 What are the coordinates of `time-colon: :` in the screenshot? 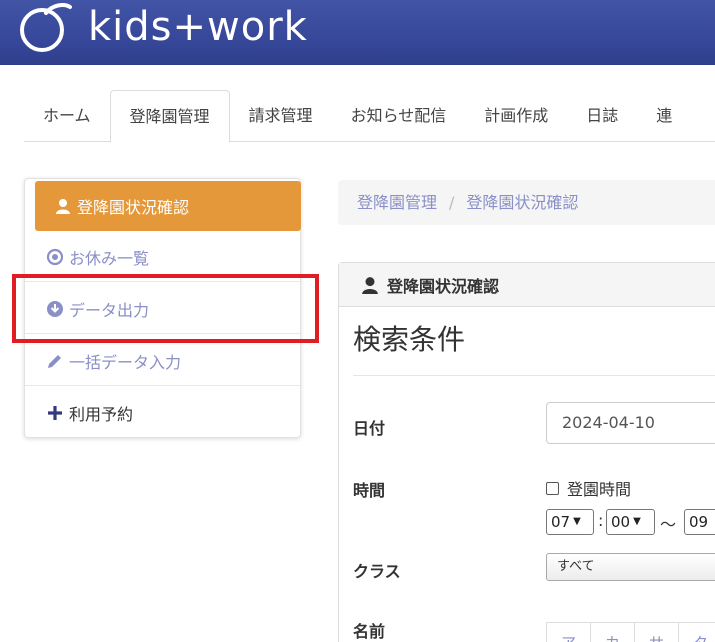 It's located at (601, 520).